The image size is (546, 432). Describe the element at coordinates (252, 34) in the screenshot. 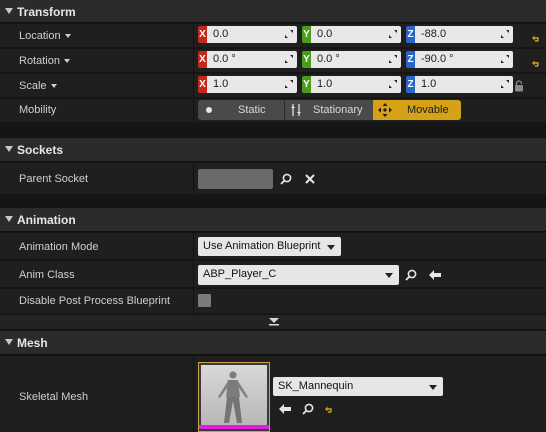

I see `location-x-field: 0.0` at that location.